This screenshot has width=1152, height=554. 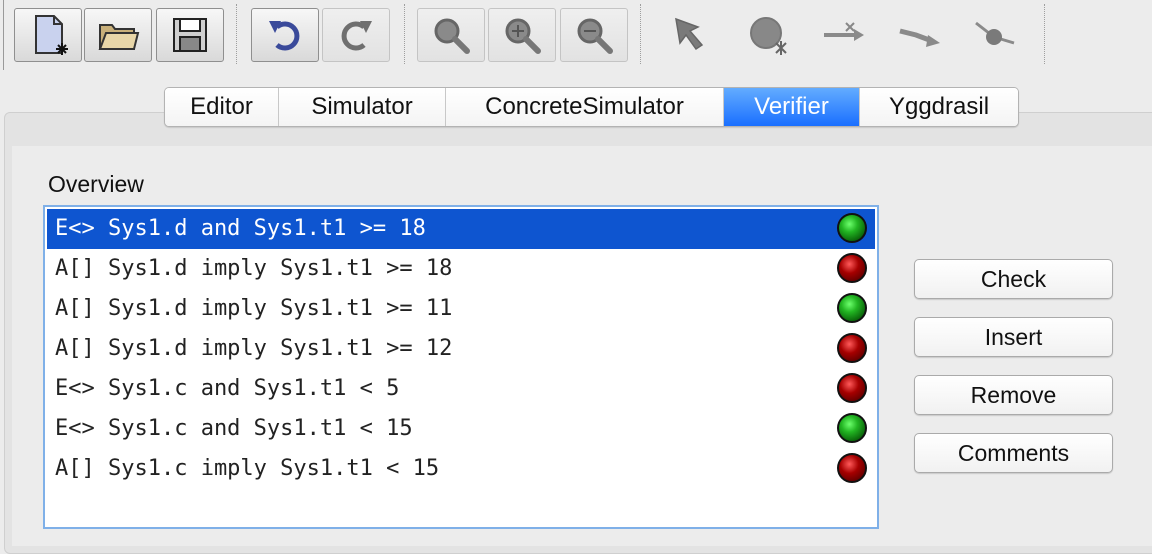 I want to click on zoom-icon, so click(x=452, y=36).